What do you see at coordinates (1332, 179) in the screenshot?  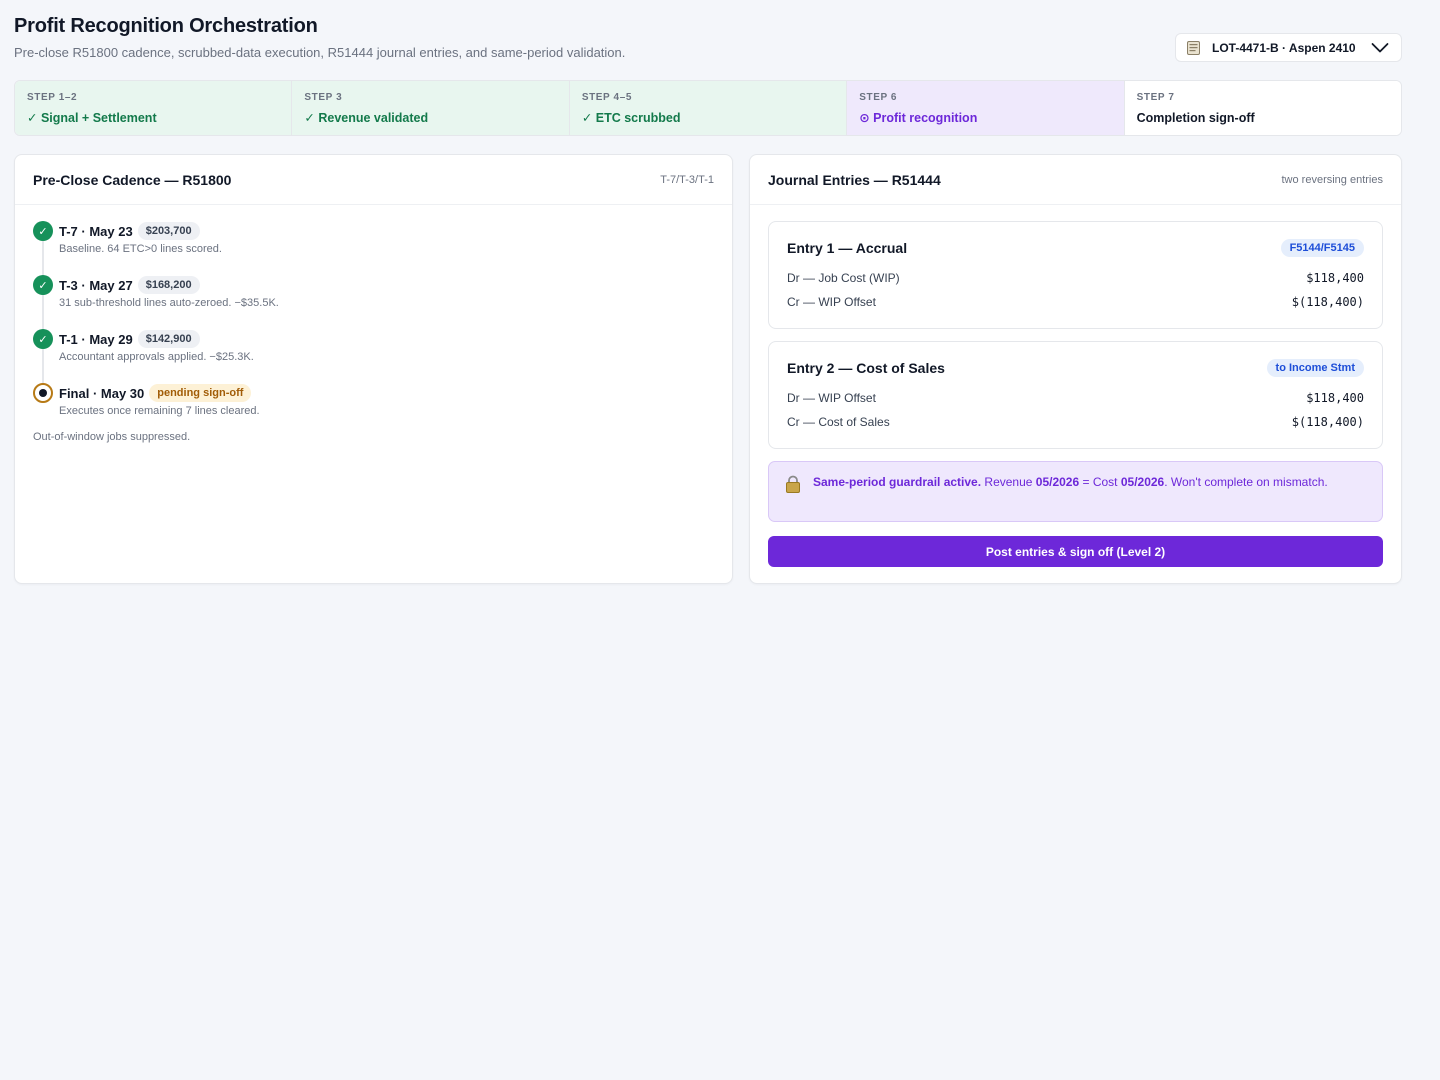 I see `card-meta: two reversing entries` at bounding box center [1332, 179].